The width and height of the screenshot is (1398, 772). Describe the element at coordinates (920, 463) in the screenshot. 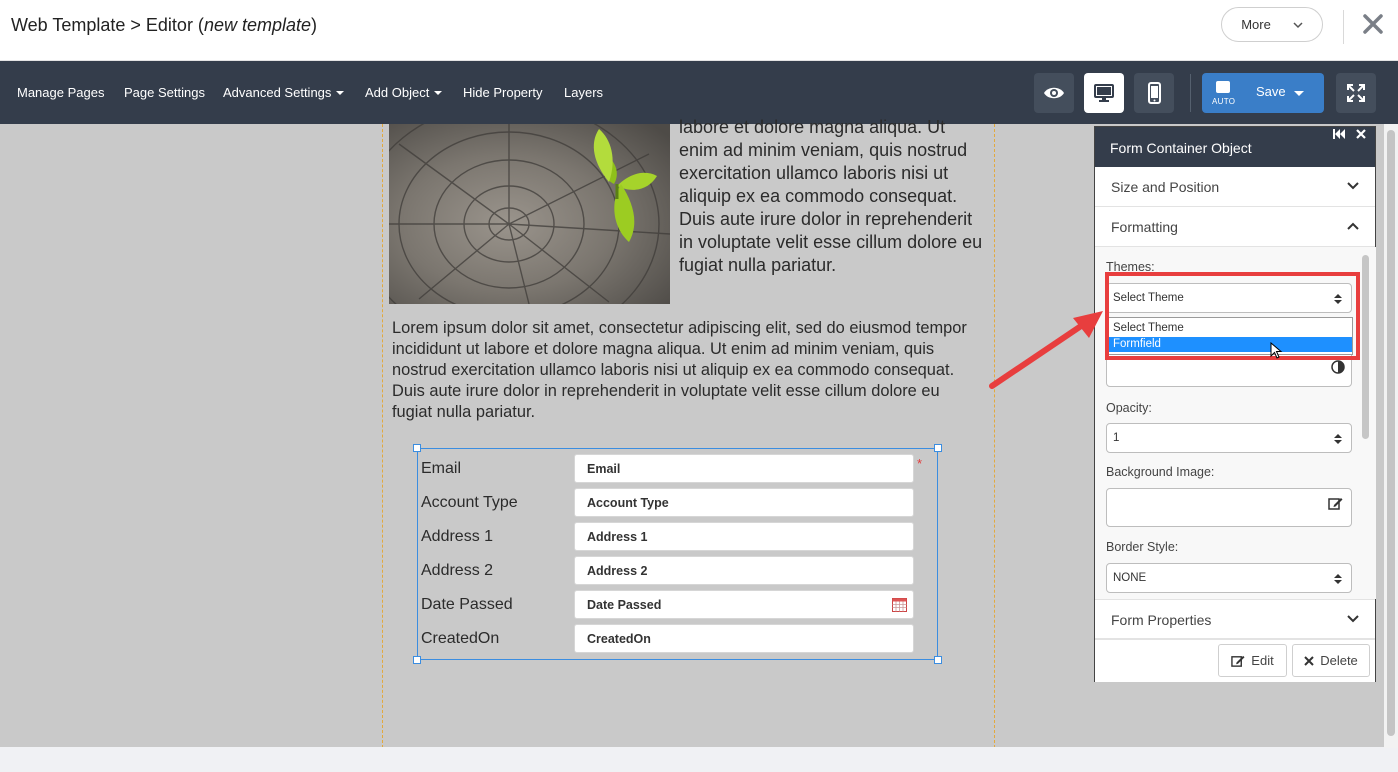

I see `required-marker: *` at that location.